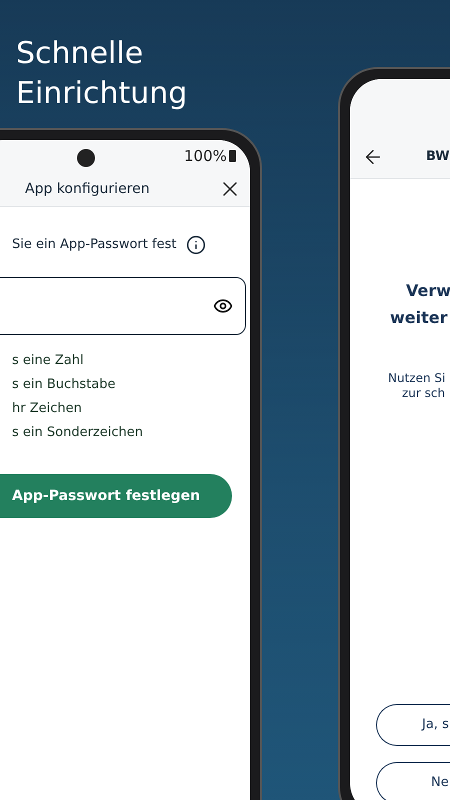 The height and width of the screenshot is (800, 450). What do you see at coordinates (438, 157) in the screenshot?
I see `screen-title: BW` at bounding box center [438, 157].